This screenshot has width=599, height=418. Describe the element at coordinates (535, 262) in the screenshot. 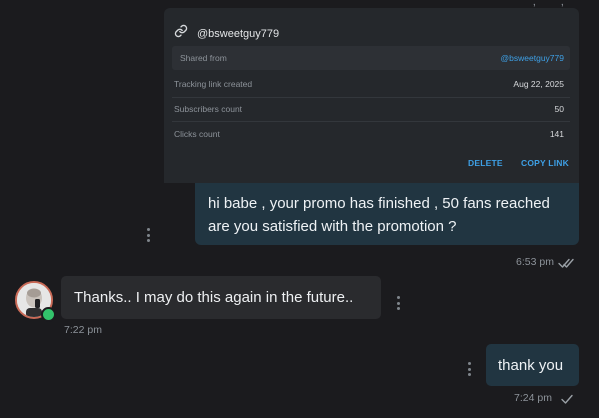

I see `message-time: 6:53 pm` at that location.